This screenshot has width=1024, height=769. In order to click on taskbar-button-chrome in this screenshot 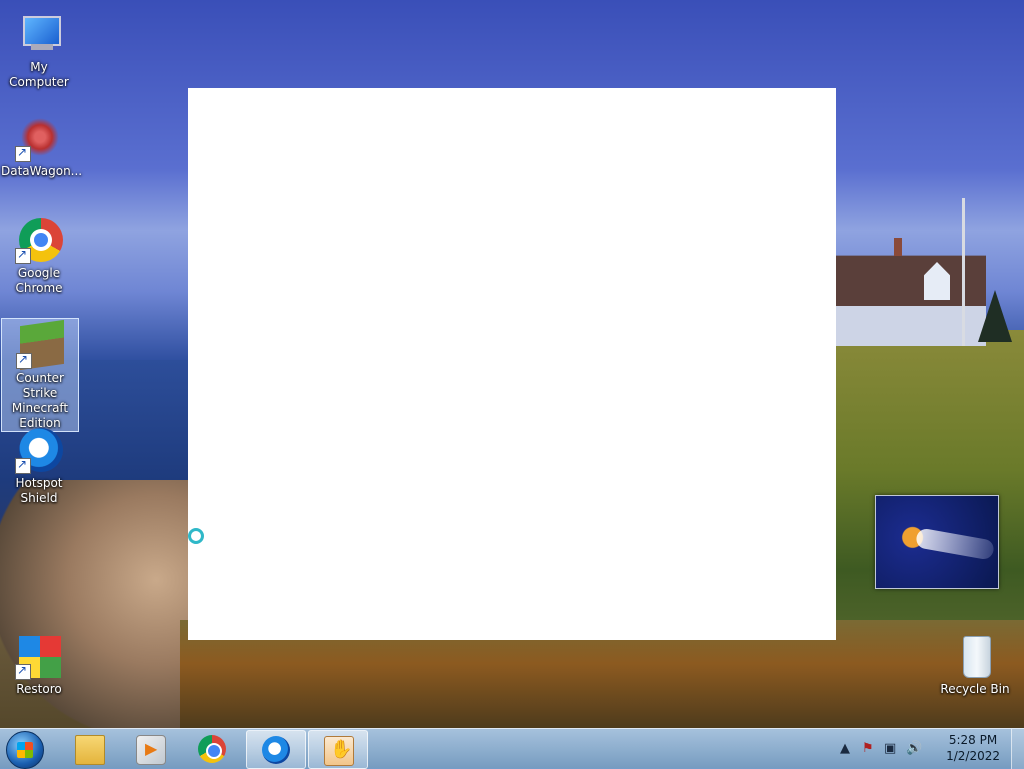, I will do `click(212, 748)`.